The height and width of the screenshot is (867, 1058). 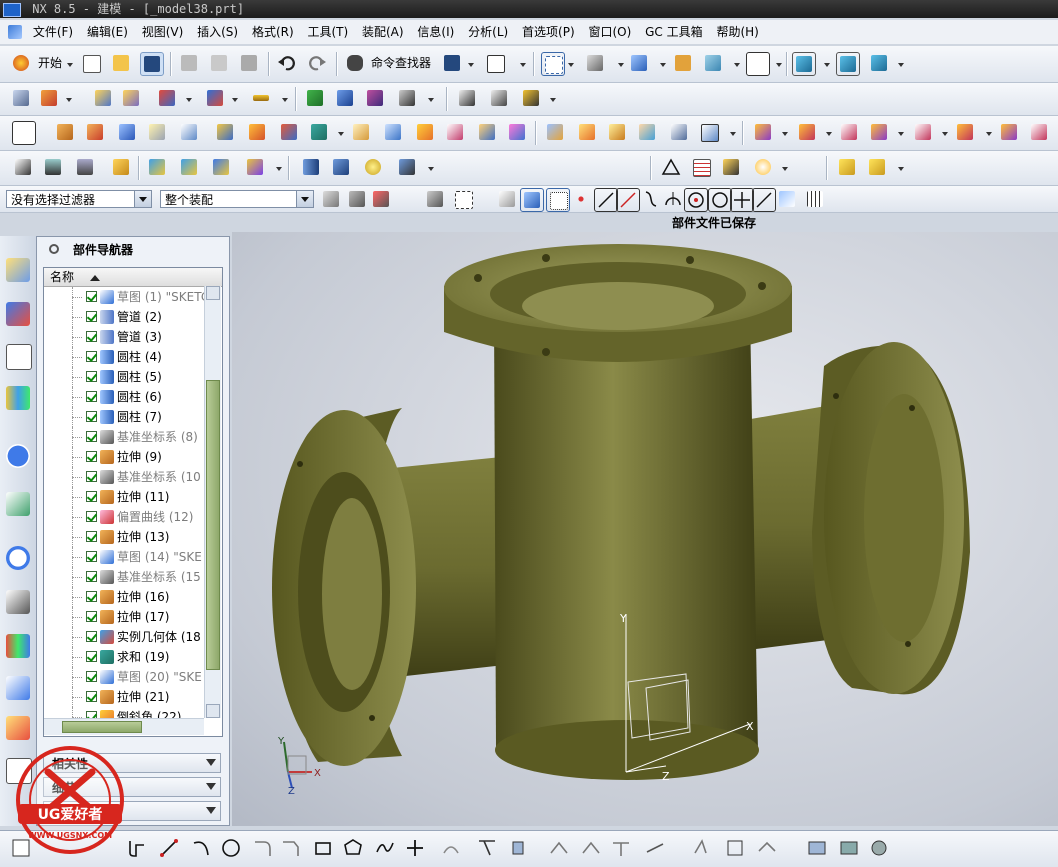 I want to click on menu-gc-toolkit: GC 工具箱, so click(x=674, y=32).